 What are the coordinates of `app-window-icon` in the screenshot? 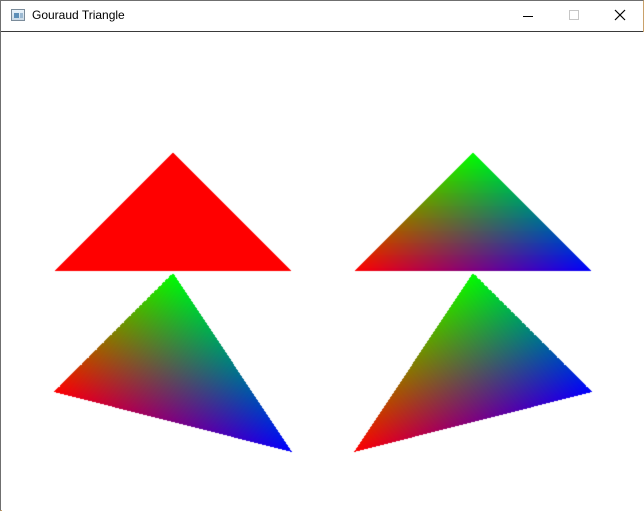 It's located at (18, 15).